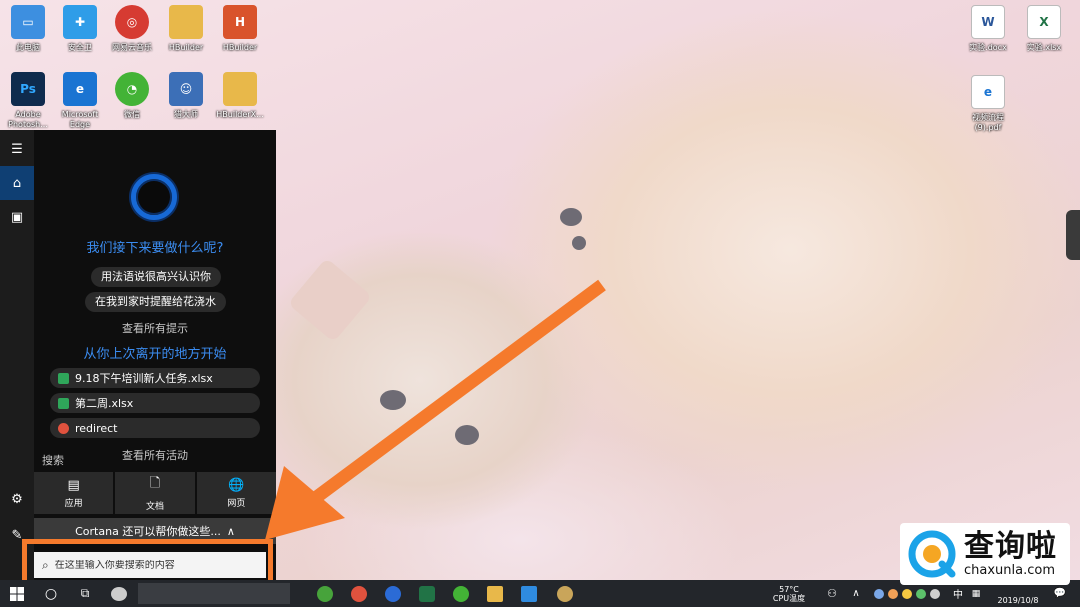  Describe the element at coordinates (132, 89) in the screenshot. I see `wechat-icon: ◔` at that location.